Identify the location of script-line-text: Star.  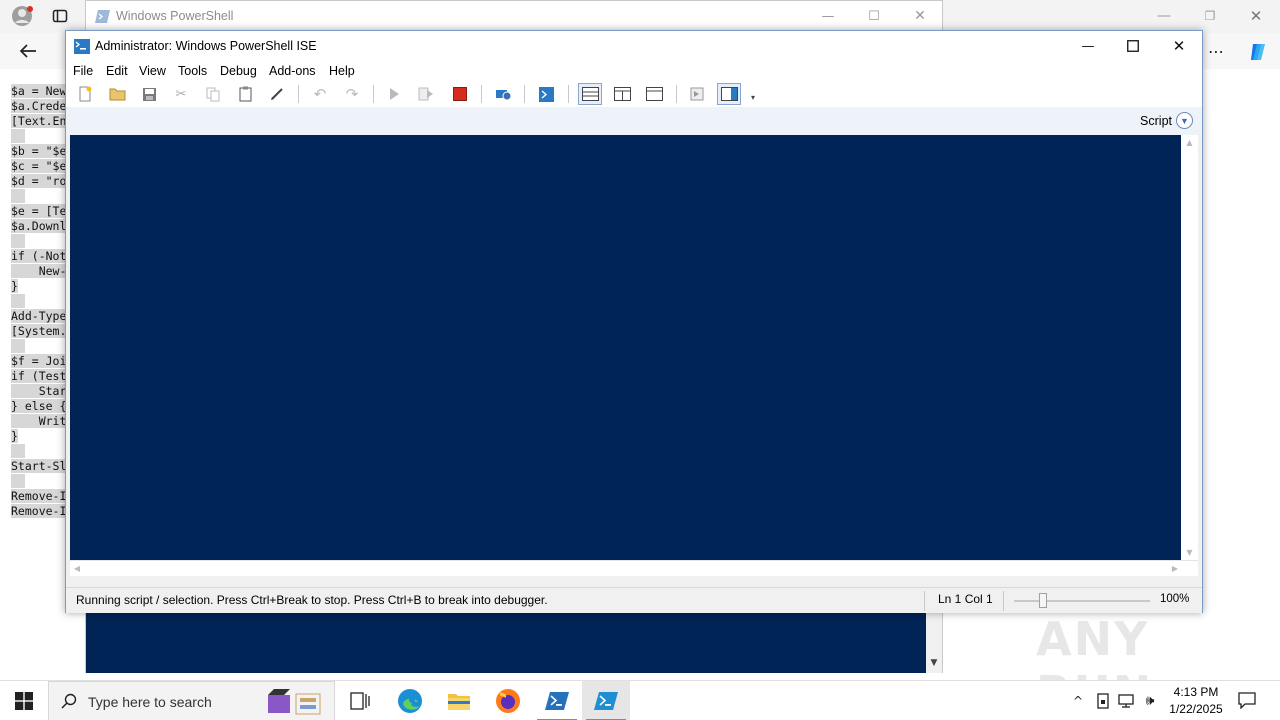
(39, 391).